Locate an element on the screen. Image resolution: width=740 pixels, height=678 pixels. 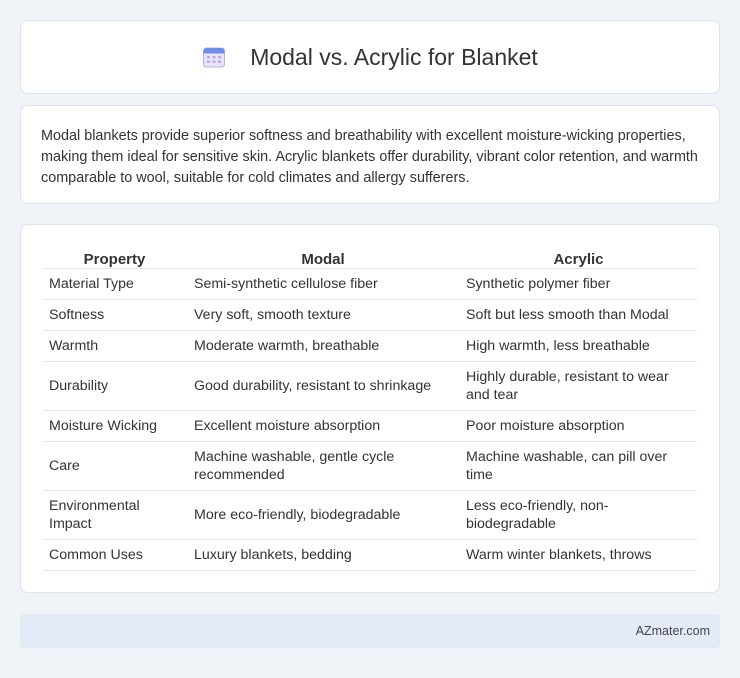
page-title: Modal vs. Acrylic for Blanket is located at coordinates (394, 56).